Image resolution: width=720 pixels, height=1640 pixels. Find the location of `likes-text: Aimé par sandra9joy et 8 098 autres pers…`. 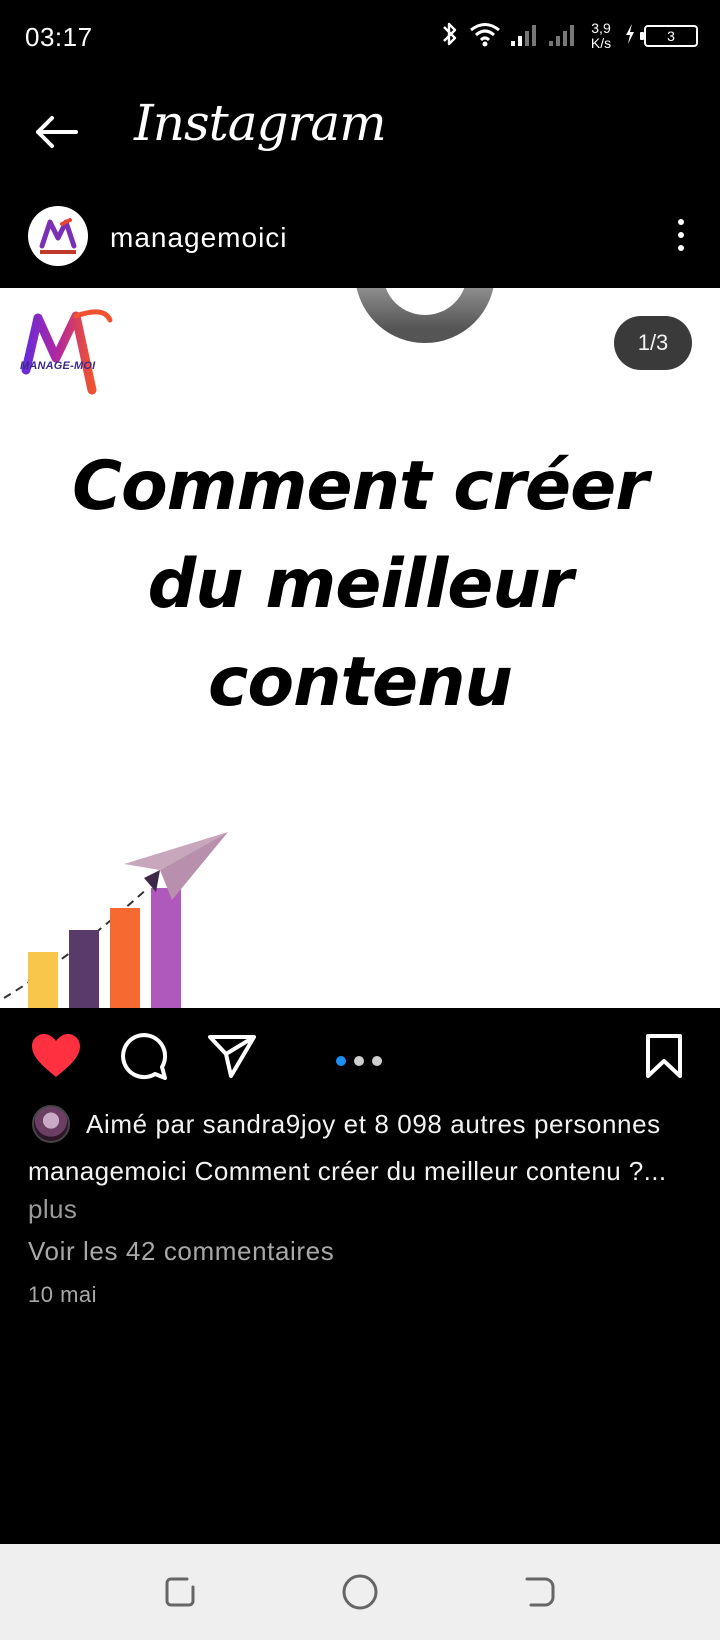

likes-text: Aimé par sandra9joy et 8 098 autres pers… is located at coordinates (373, 1123).